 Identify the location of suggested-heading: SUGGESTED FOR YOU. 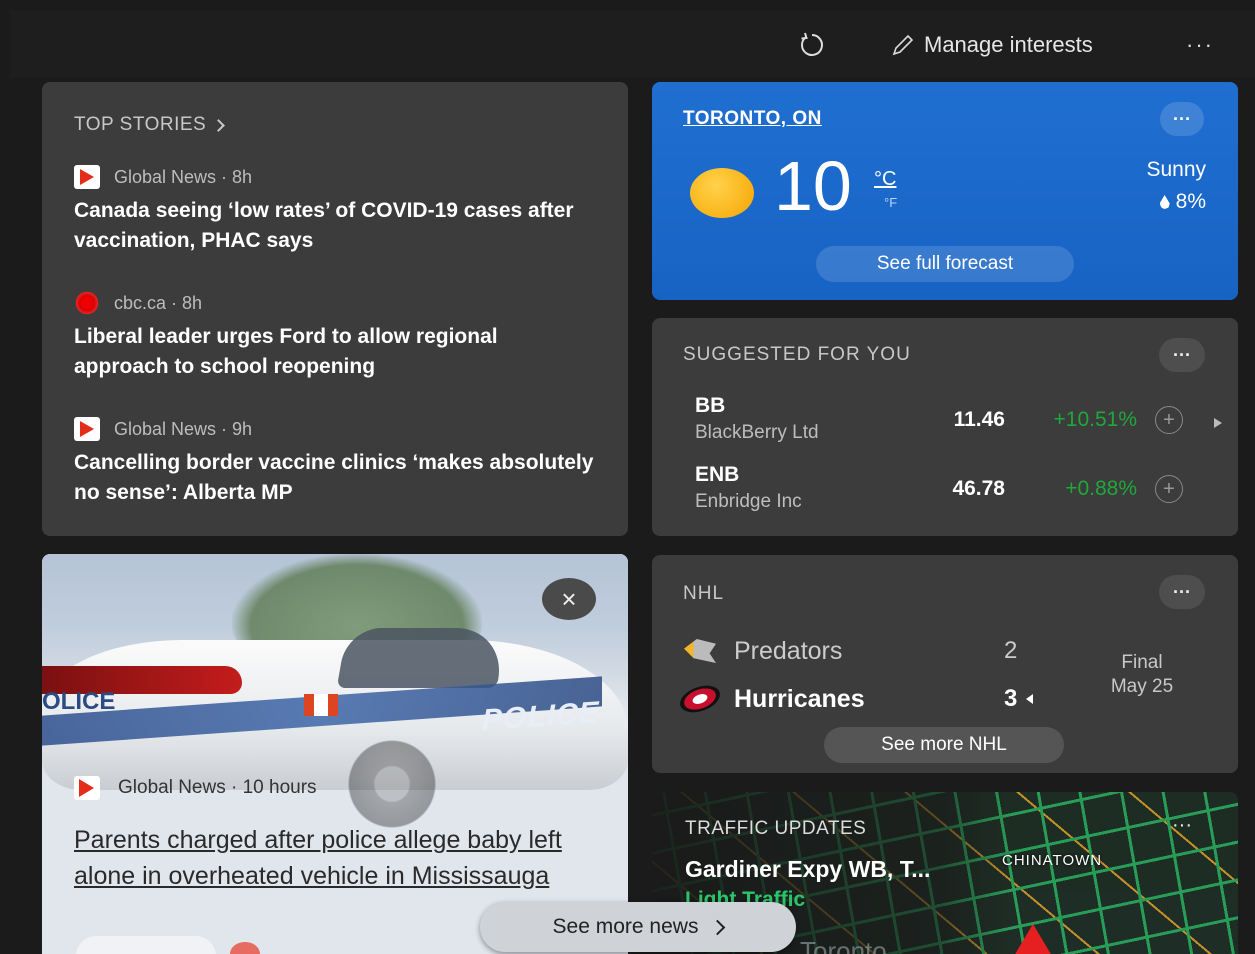
(797, 354).